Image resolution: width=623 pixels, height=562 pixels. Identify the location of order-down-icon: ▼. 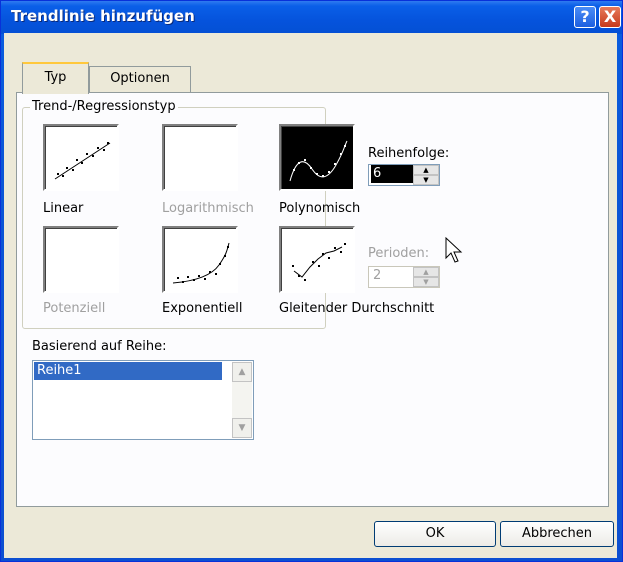
(426, 180).